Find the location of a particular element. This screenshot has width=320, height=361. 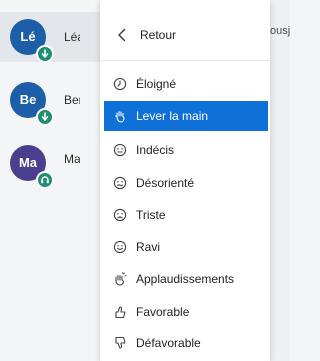

clock-icon is located at coordinates (120, 84).